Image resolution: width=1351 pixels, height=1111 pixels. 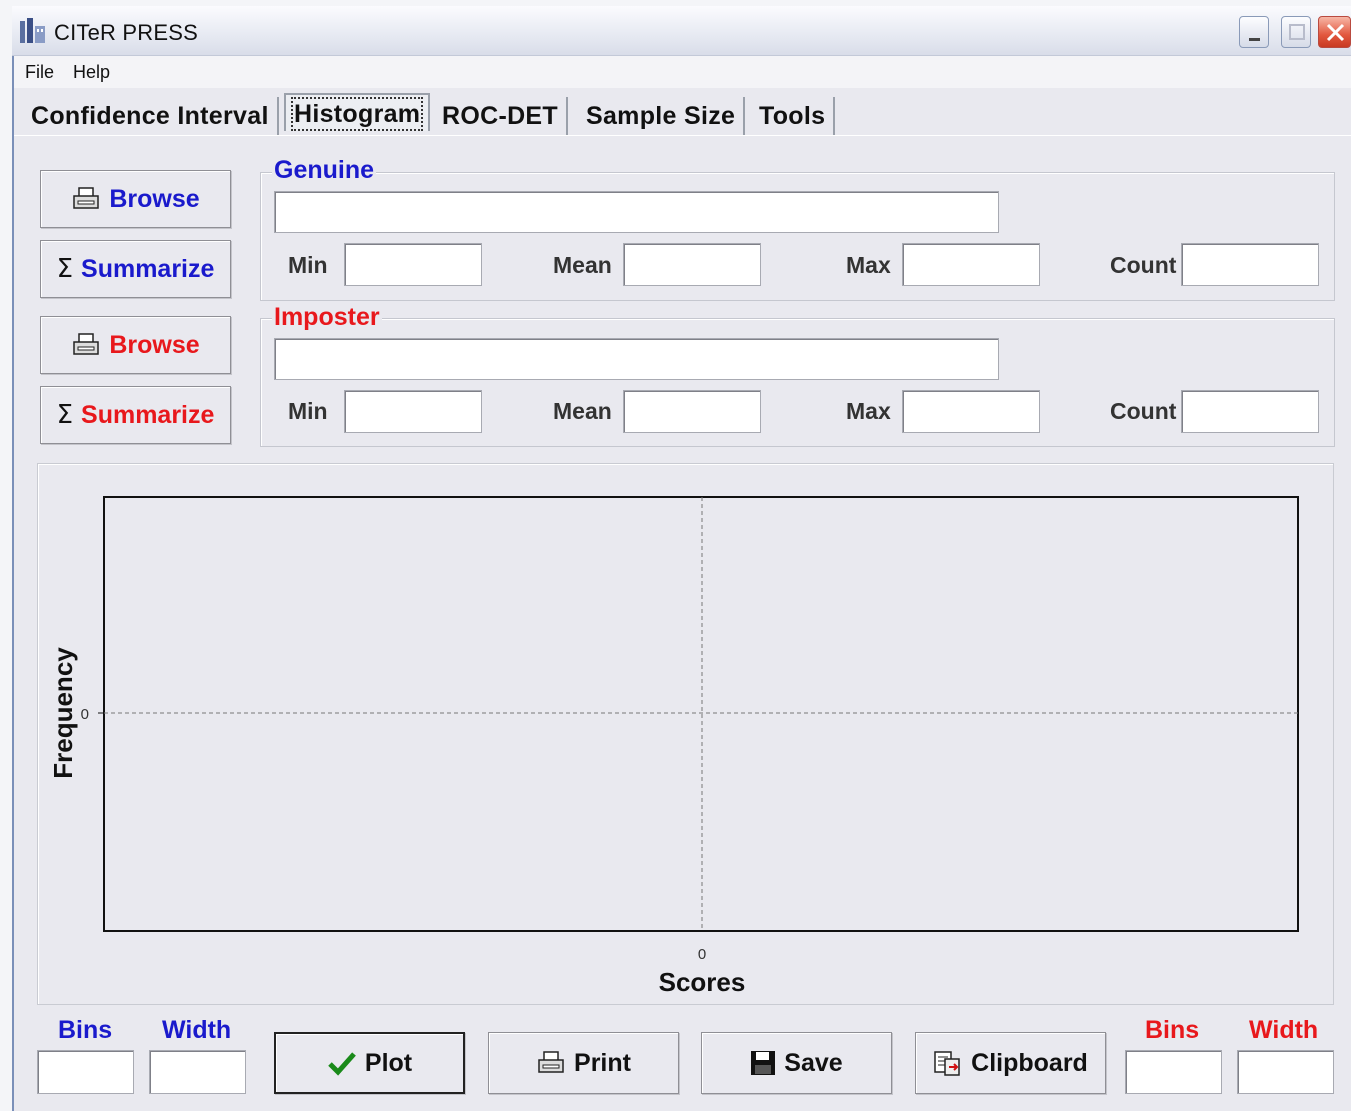 What do you see at coordinates (126, 32) in the screenshot?
I see `window-title: CITeR PRESS` at bounding box center [126, 32].